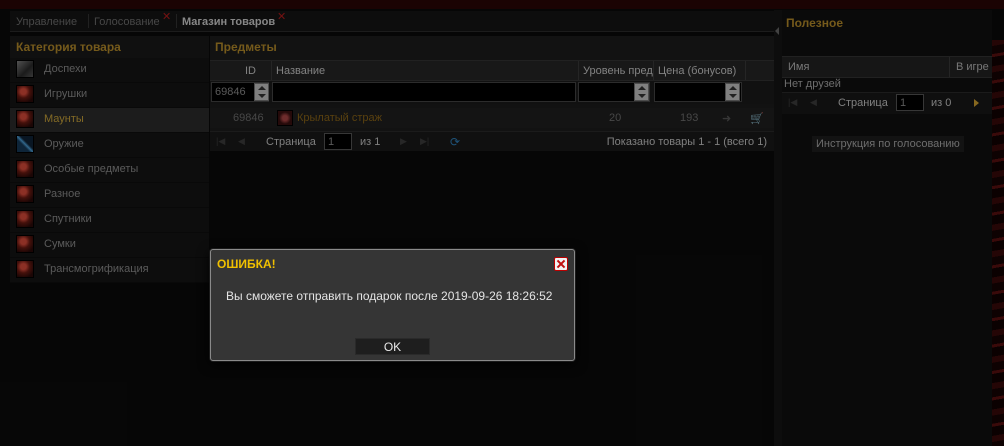 This screenshot has width=1004, height=446. Describe the element at coordinates (246, 264) in the screenshot. I see `dialog-title: ОШИБКА!` at that location.